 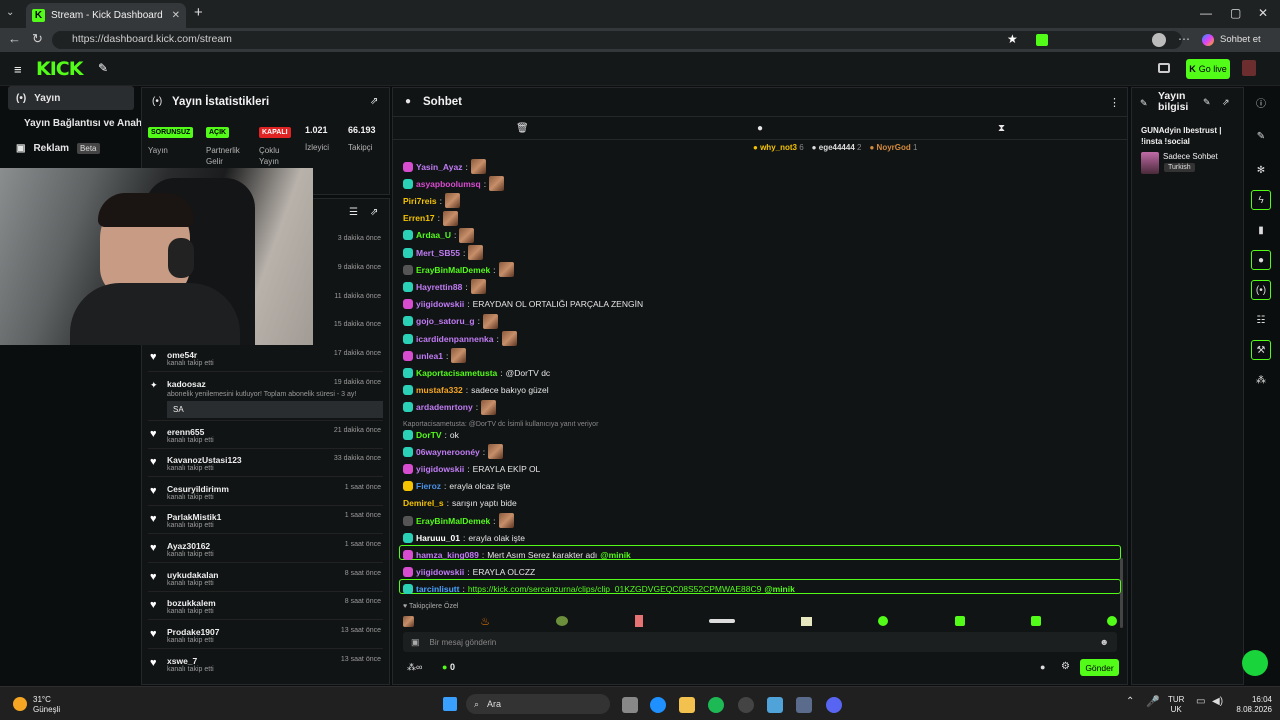 What do you see at coordinates (1042, 40) in the screenshot?
I see `kick-extension-icon` at bounding box center [1042, 40].